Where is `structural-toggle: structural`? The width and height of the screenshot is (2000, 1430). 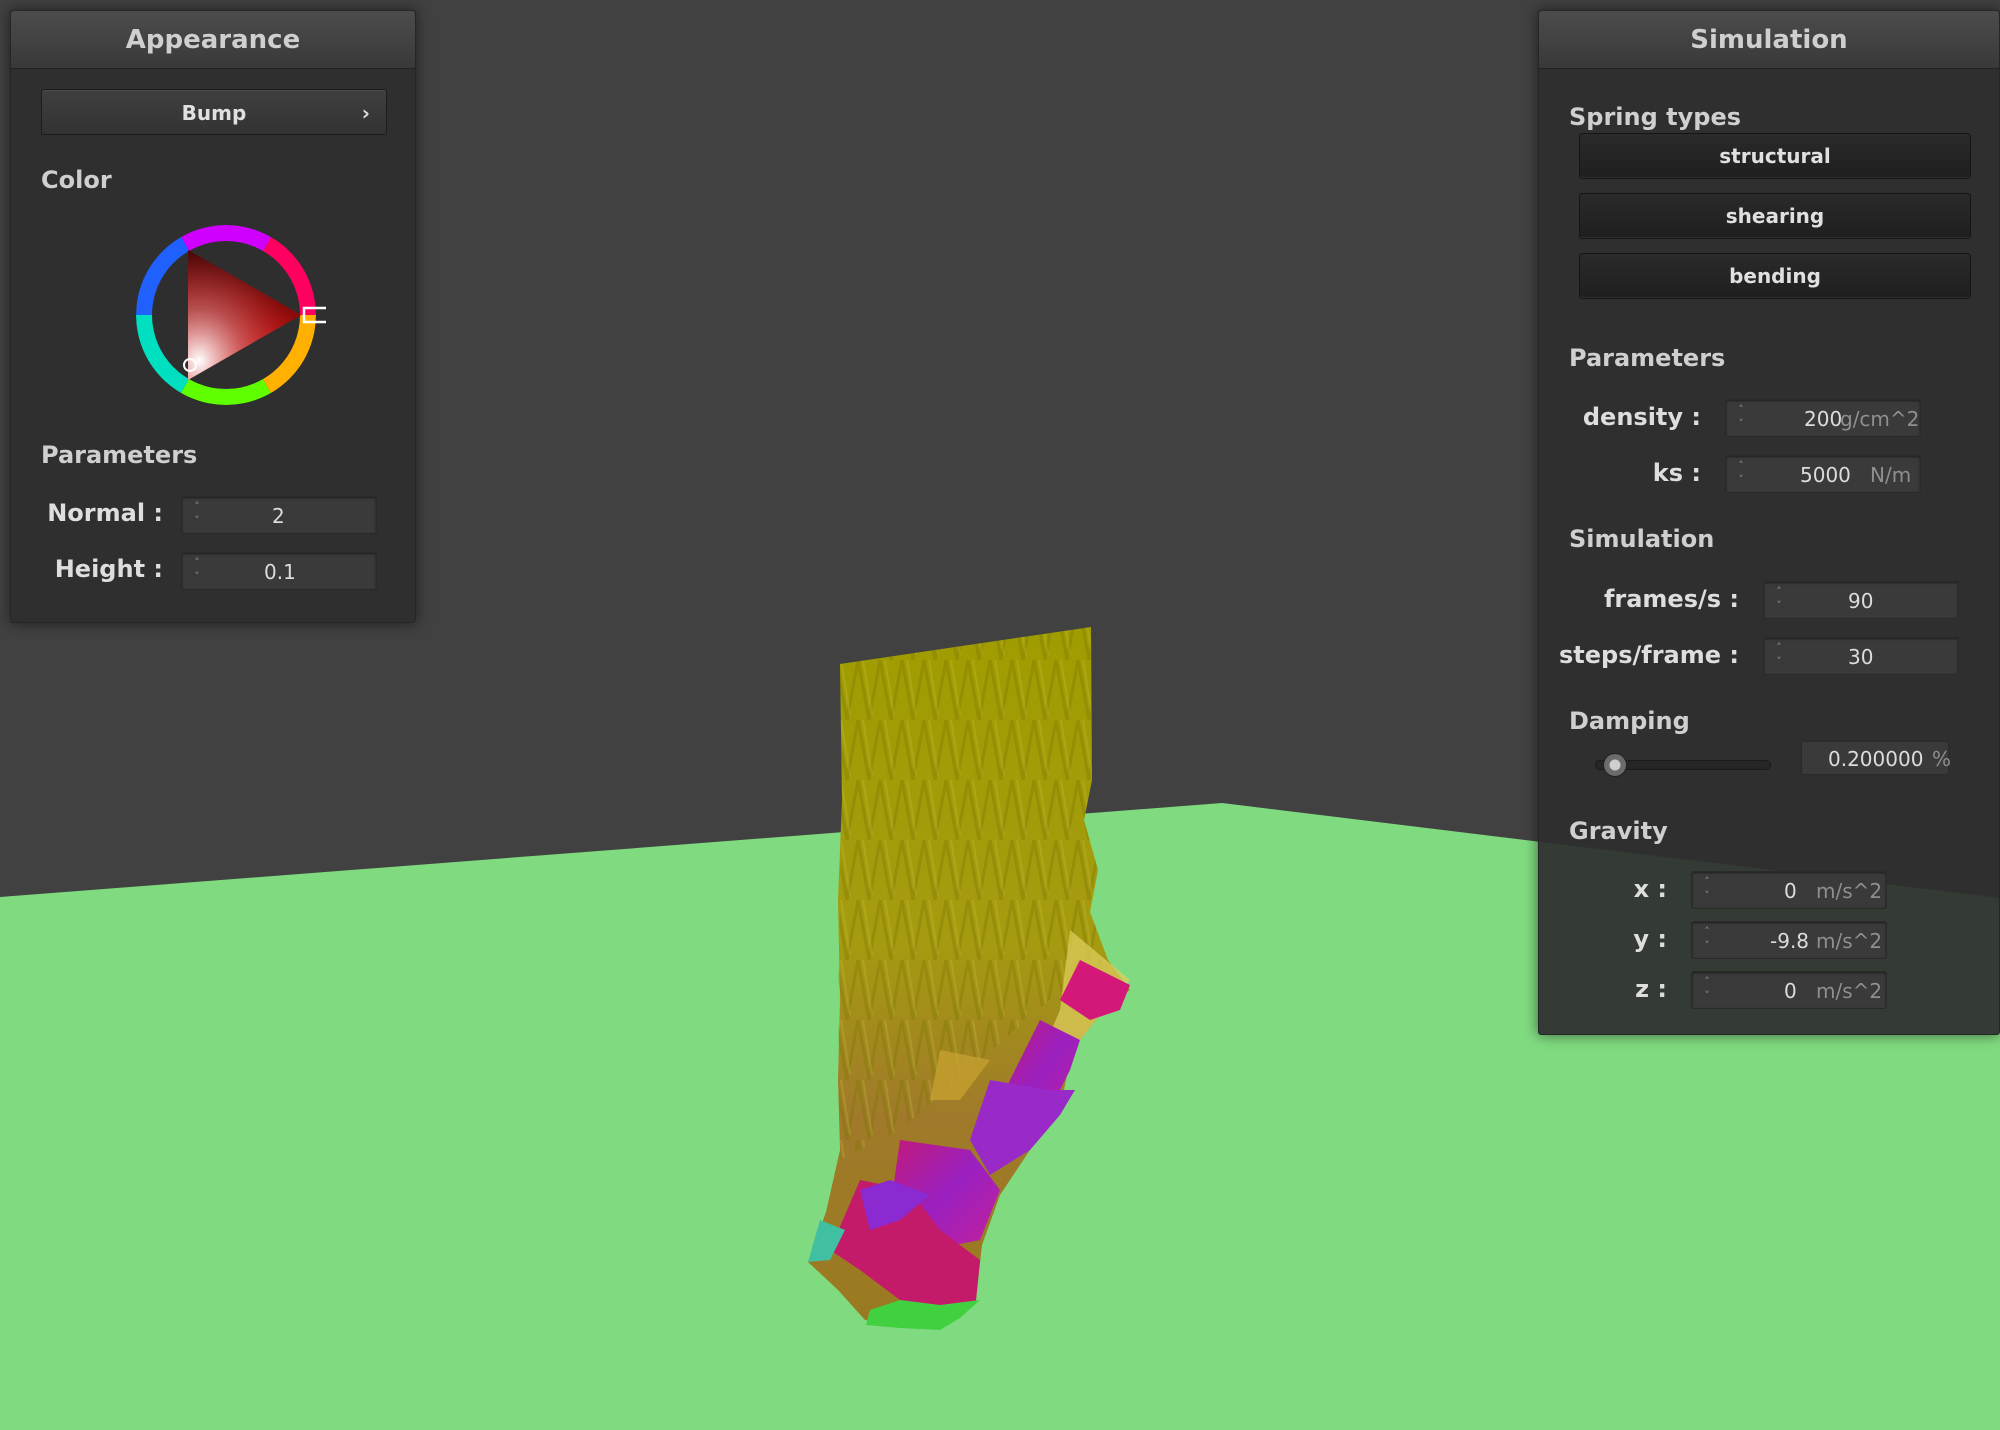
structural-toggle: structural is located at coordinates (1775, 156).